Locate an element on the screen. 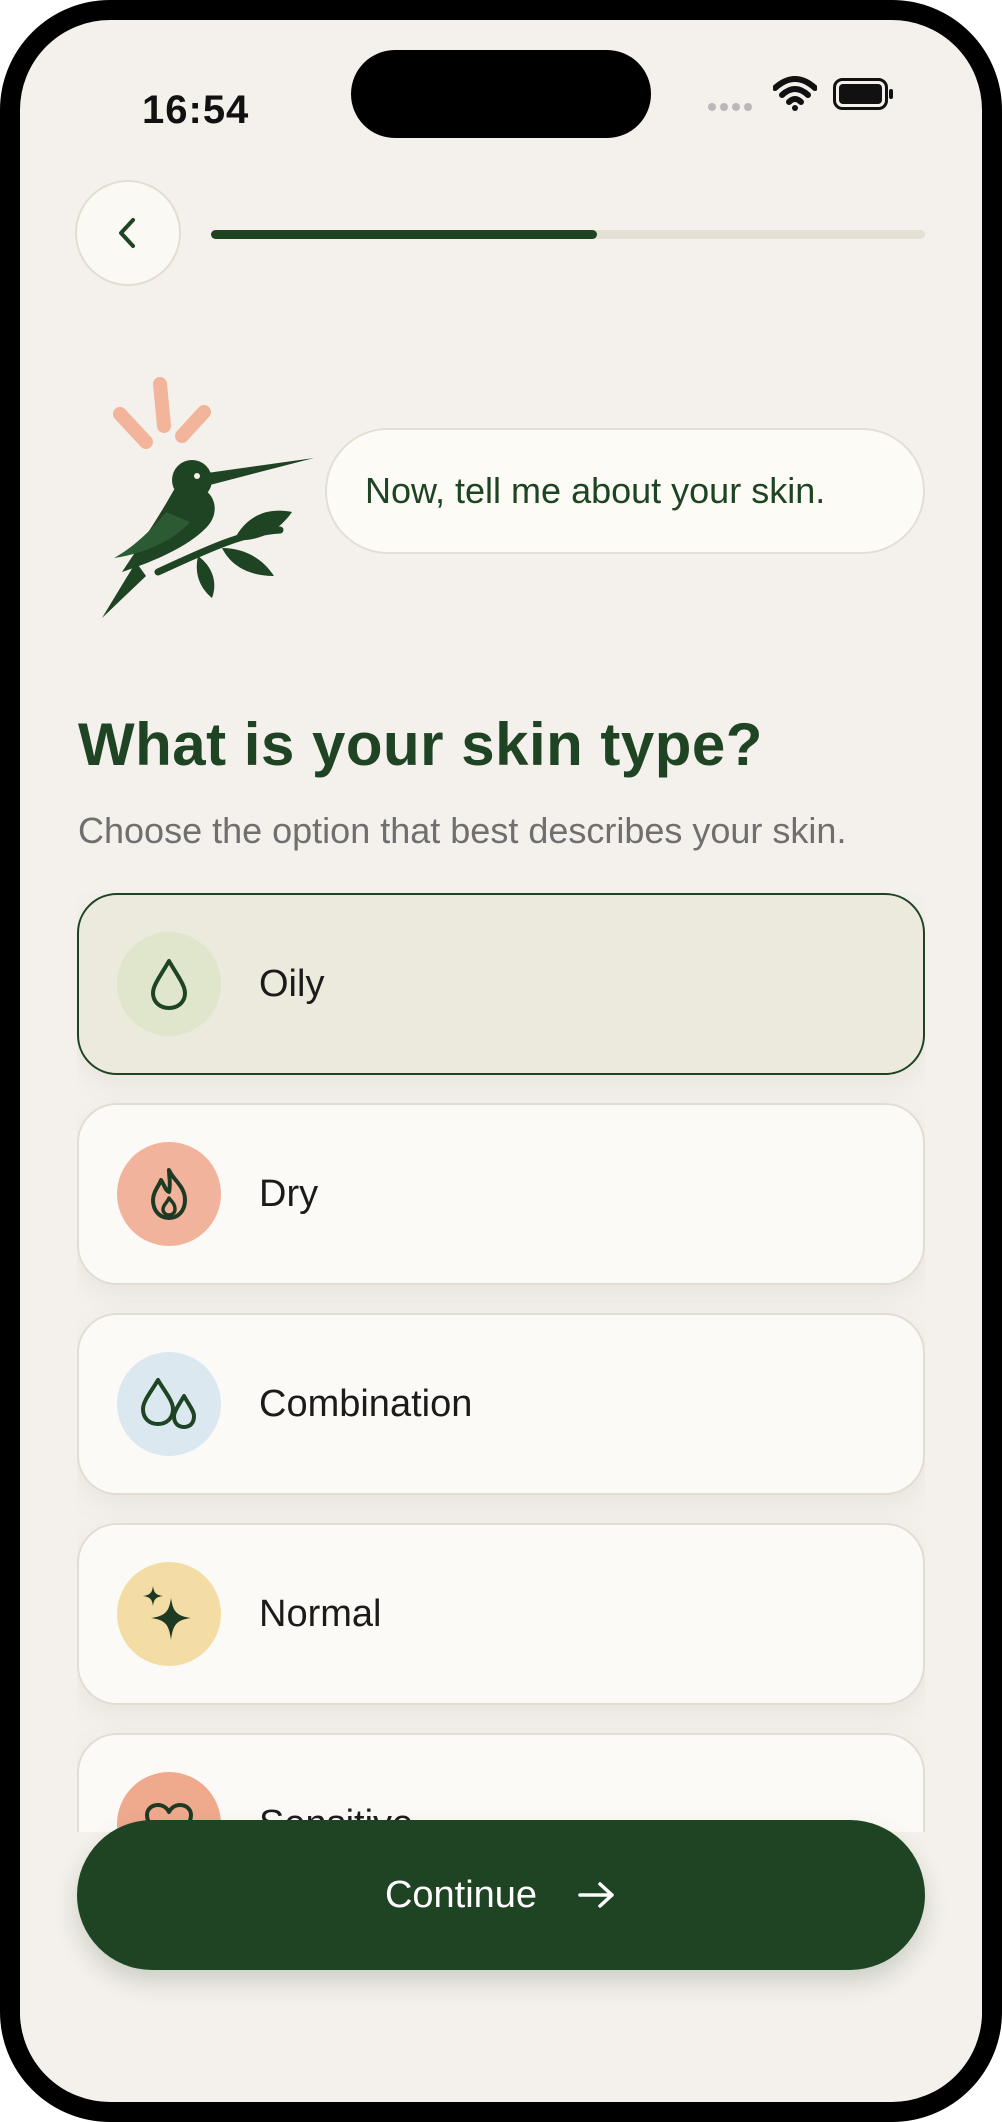 The height and width of the screenshot is (2122, 1002). option-dry: Dry is located at coordinates (501, 1194).